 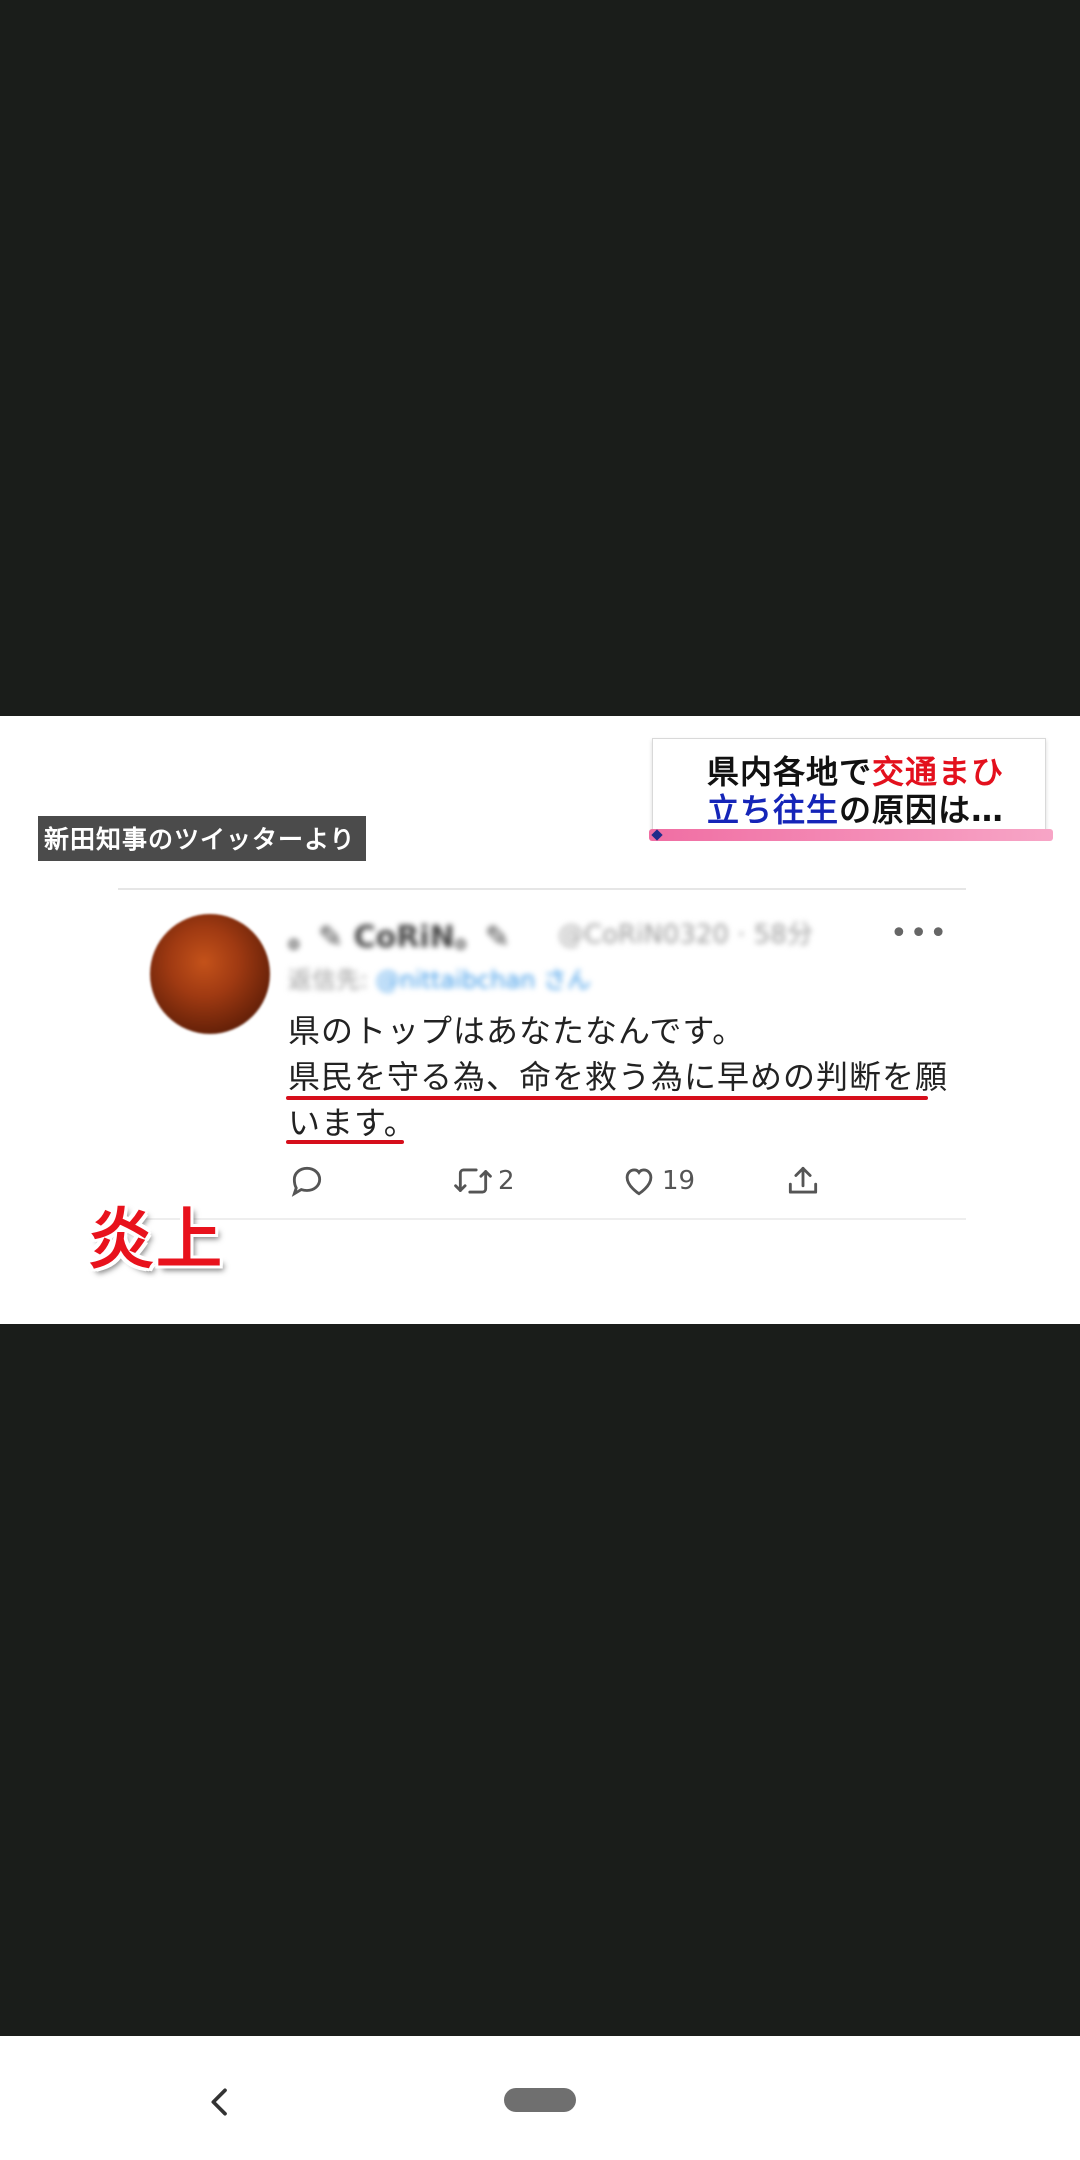 I want to click on retweet-button: 2, so click(x=483, y=1181).